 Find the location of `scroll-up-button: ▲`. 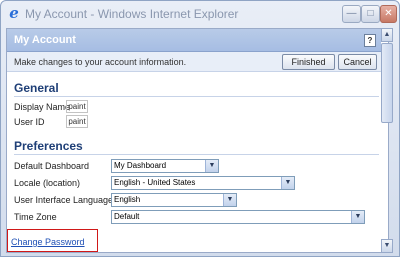

scroll-up-button: ▲ is located at coordinates (387, 35).